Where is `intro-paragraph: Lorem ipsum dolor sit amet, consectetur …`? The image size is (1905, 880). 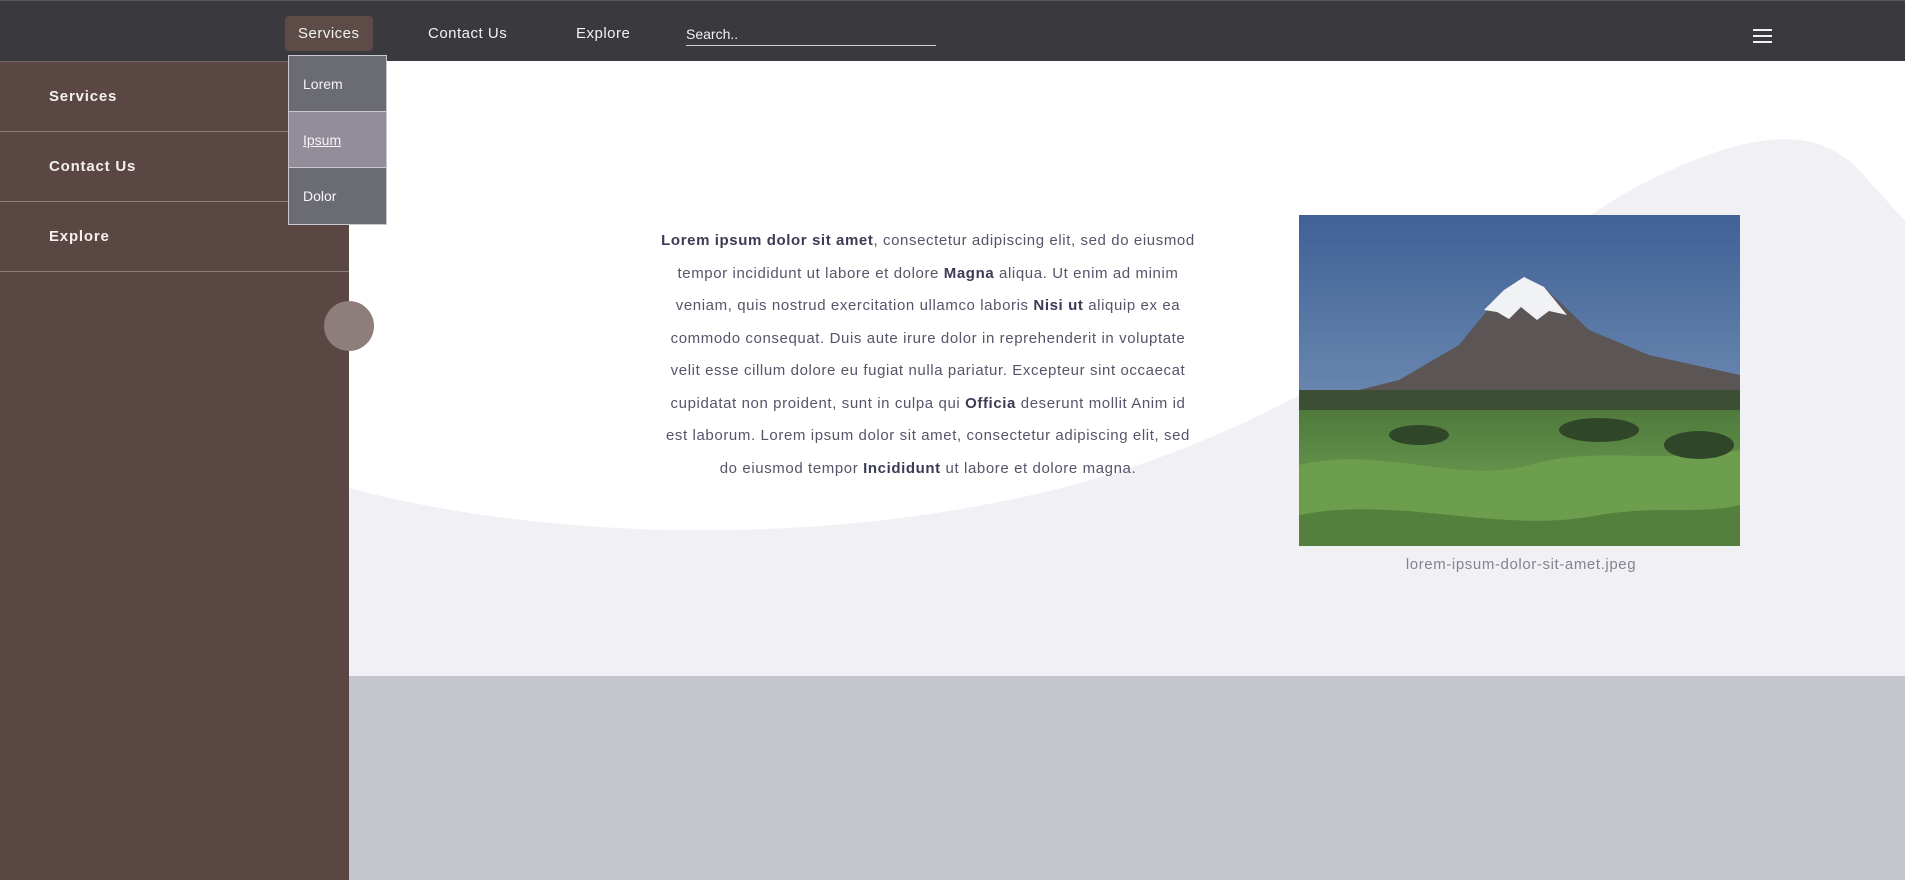 intro-paragraph: Lorem ipsum dolor sit amet, consectetur … is located at coordinates (928, 355).